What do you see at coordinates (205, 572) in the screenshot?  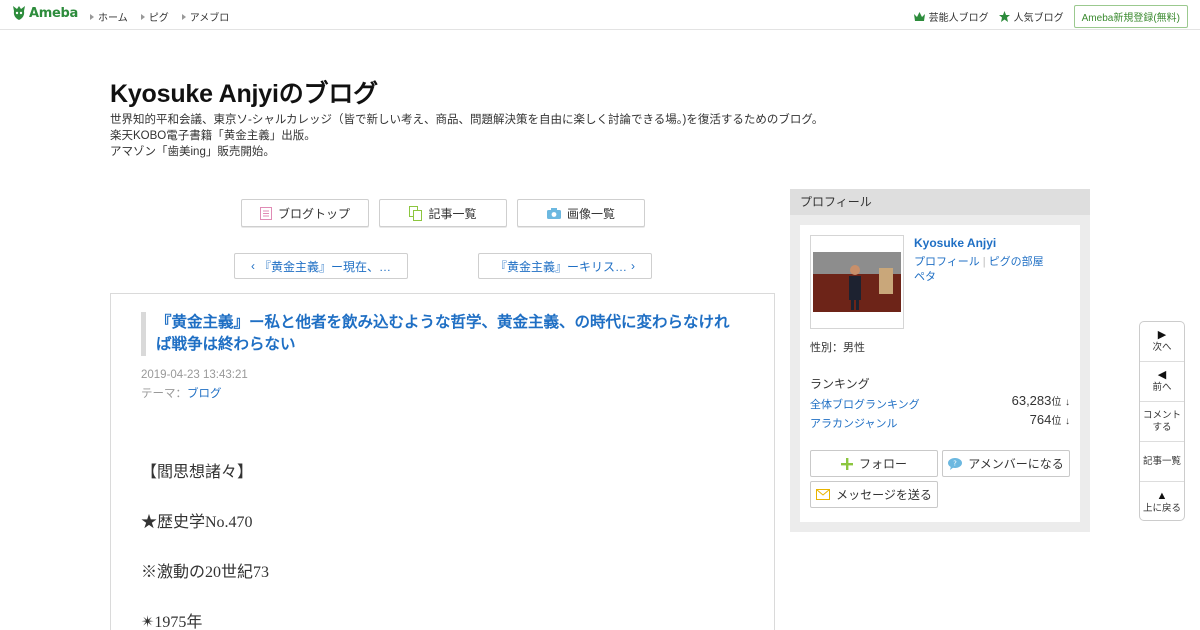 I see `article-paragraph: ※激動の20世紀73` at bounding box center [205, 572].